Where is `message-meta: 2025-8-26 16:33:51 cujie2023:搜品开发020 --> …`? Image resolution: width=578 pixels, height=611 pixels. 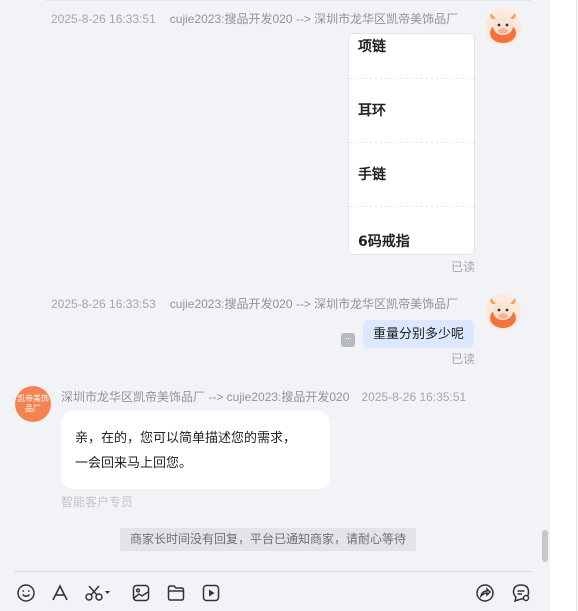
message-meta: 2025-8-26 16:33:51 cujie2023:搜品开发020 --> … is located at coordinates (254, 18).